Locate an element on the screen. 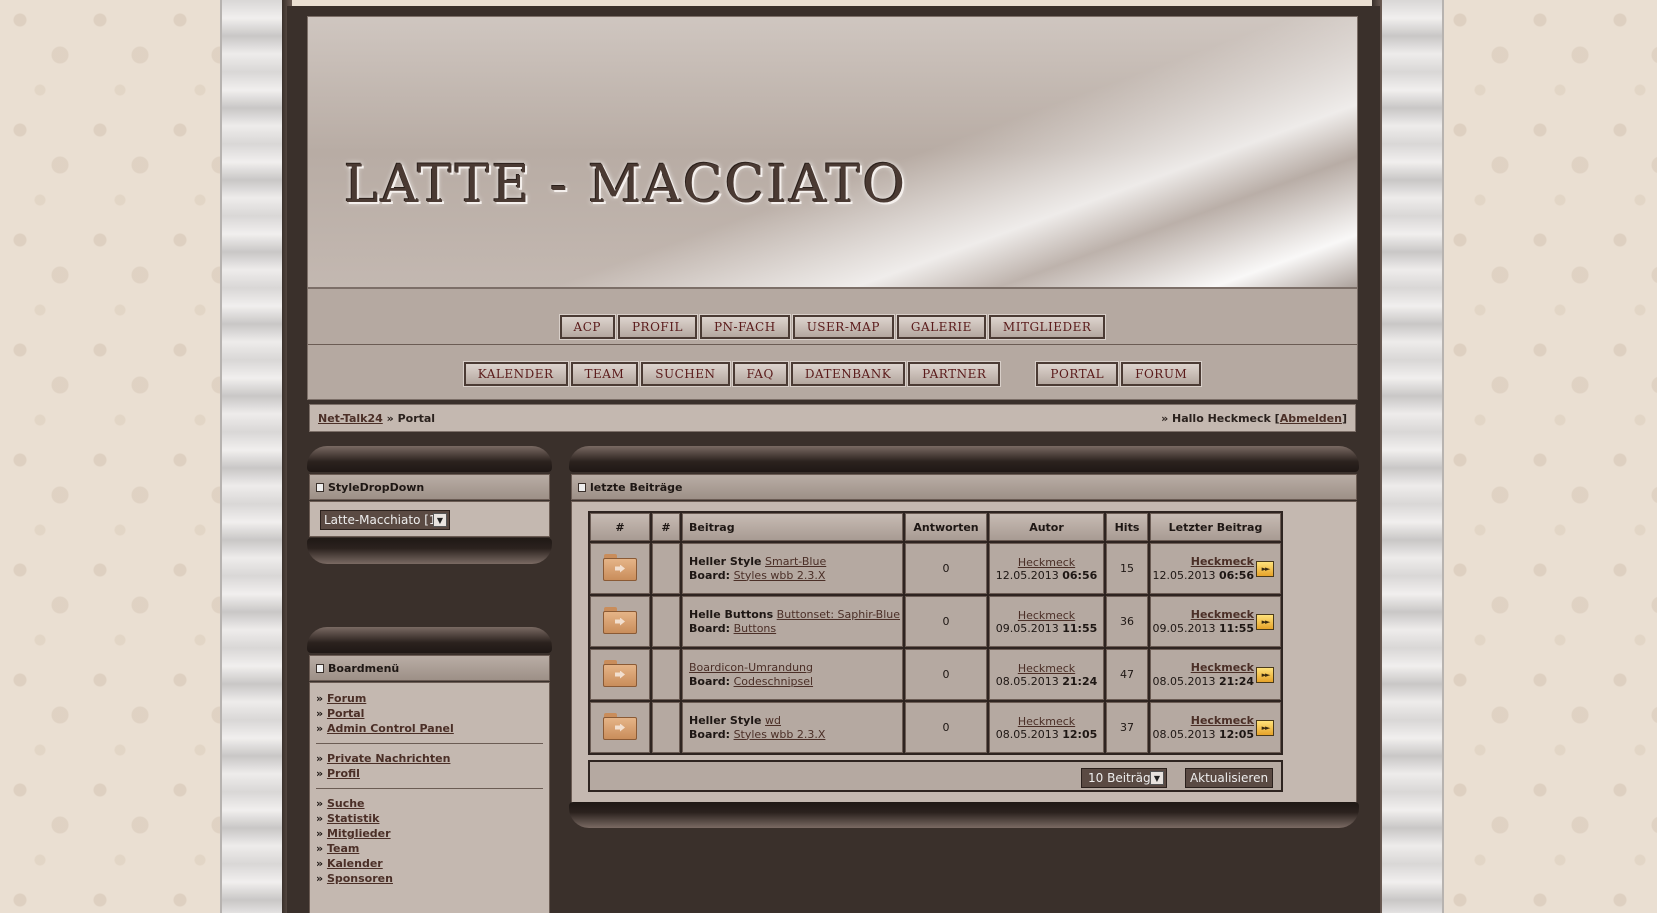 The height and width of the screenshot is (913, 1657). menu-item-mitglieder: » Mitglieder is located at coordinates (429, 833).